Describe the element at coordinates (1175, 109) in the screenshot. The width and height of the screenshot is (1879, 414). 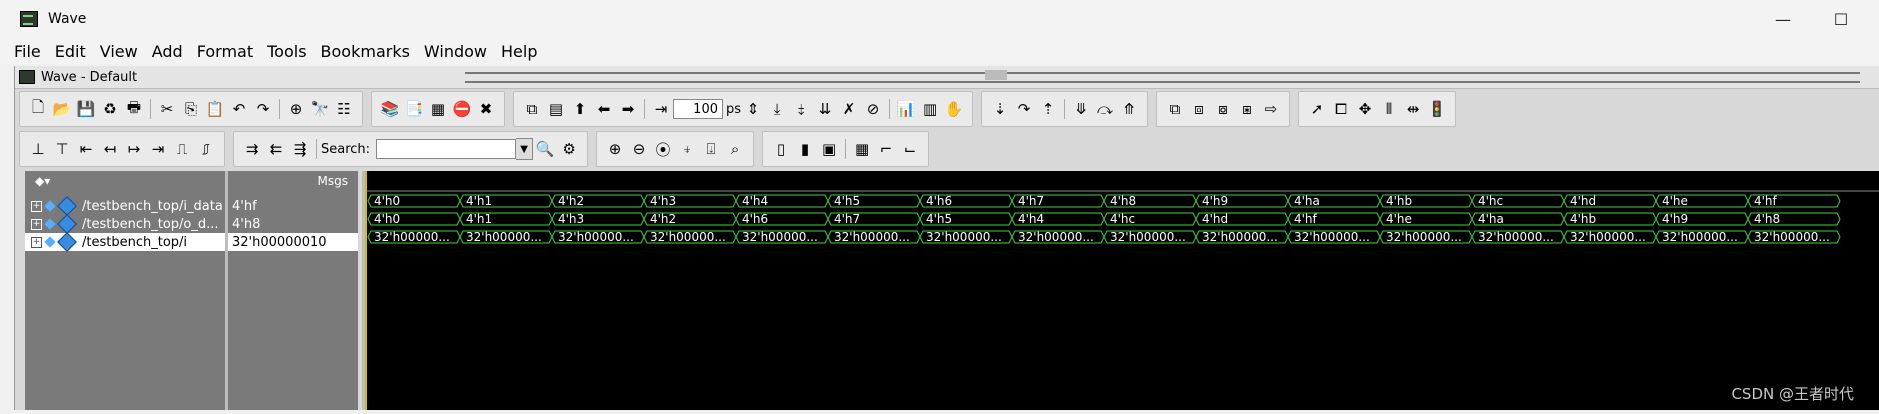
I see `layout-1-icon: ⧉` at that location.